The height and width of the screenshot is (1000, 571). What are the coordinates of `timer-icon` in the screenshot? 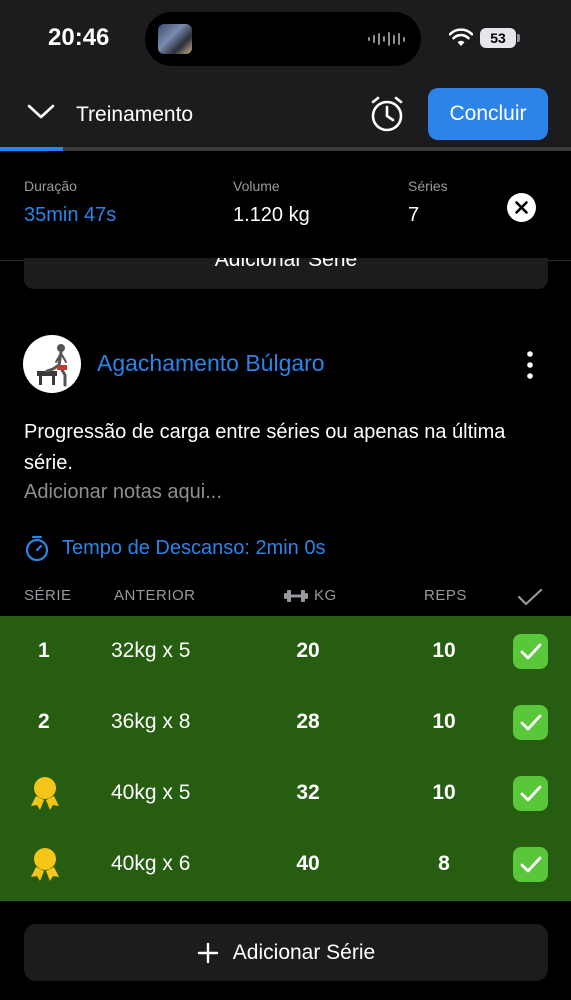 It's located at (37, 548).